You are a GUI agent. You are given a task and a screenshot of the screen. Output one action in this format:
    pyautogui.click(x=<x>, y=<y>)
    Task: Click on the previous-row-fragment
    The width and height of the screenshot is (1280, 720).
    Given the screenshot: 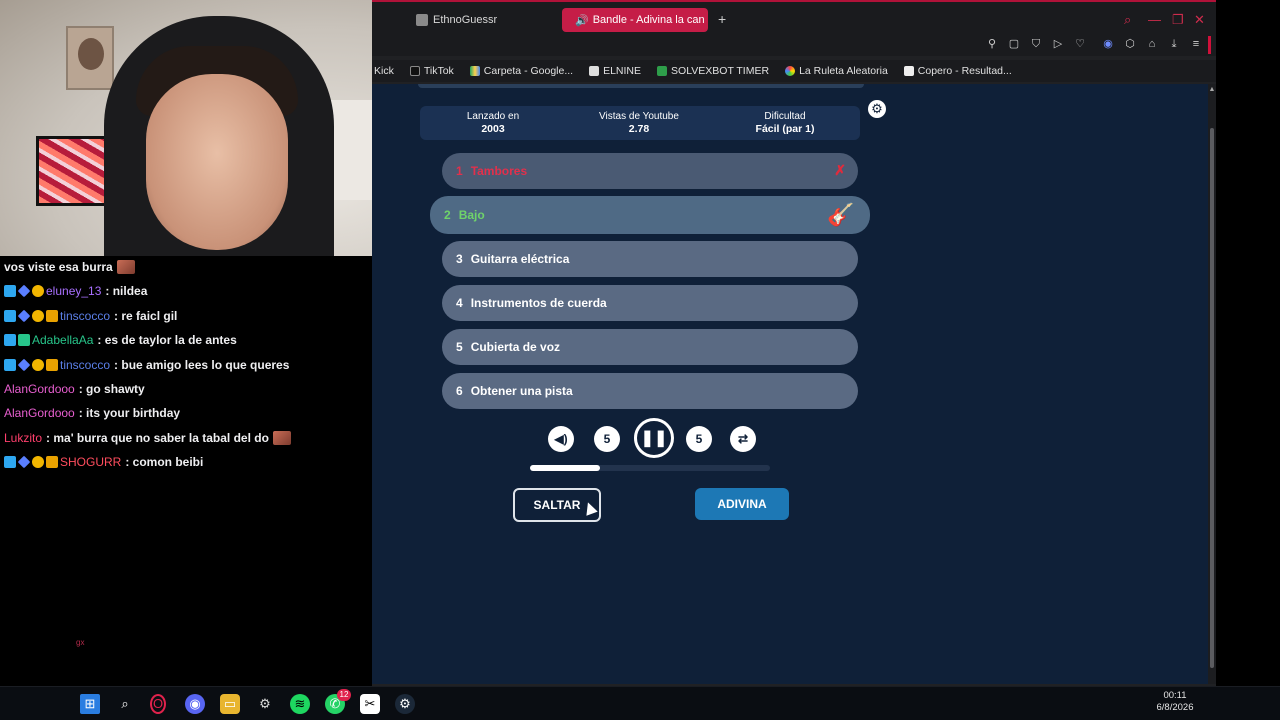 What is the action you would take?
    pyautogui.click(x=641, y=86)
    